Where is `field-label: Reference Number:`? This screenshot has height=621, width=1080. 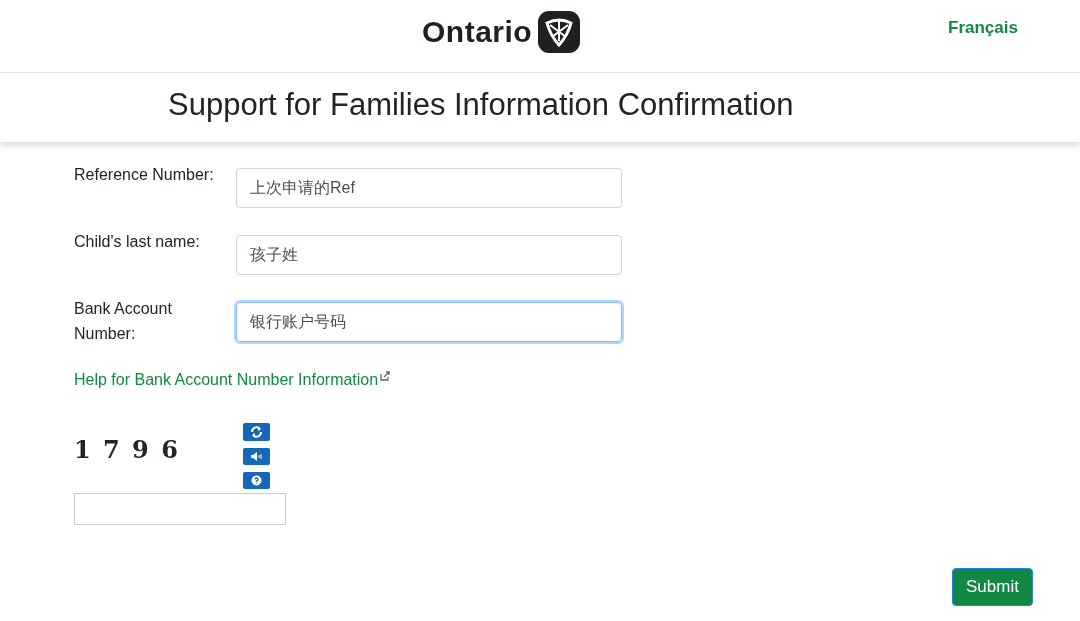
field-label: Reference Number: is located at coordinates (144, 175).